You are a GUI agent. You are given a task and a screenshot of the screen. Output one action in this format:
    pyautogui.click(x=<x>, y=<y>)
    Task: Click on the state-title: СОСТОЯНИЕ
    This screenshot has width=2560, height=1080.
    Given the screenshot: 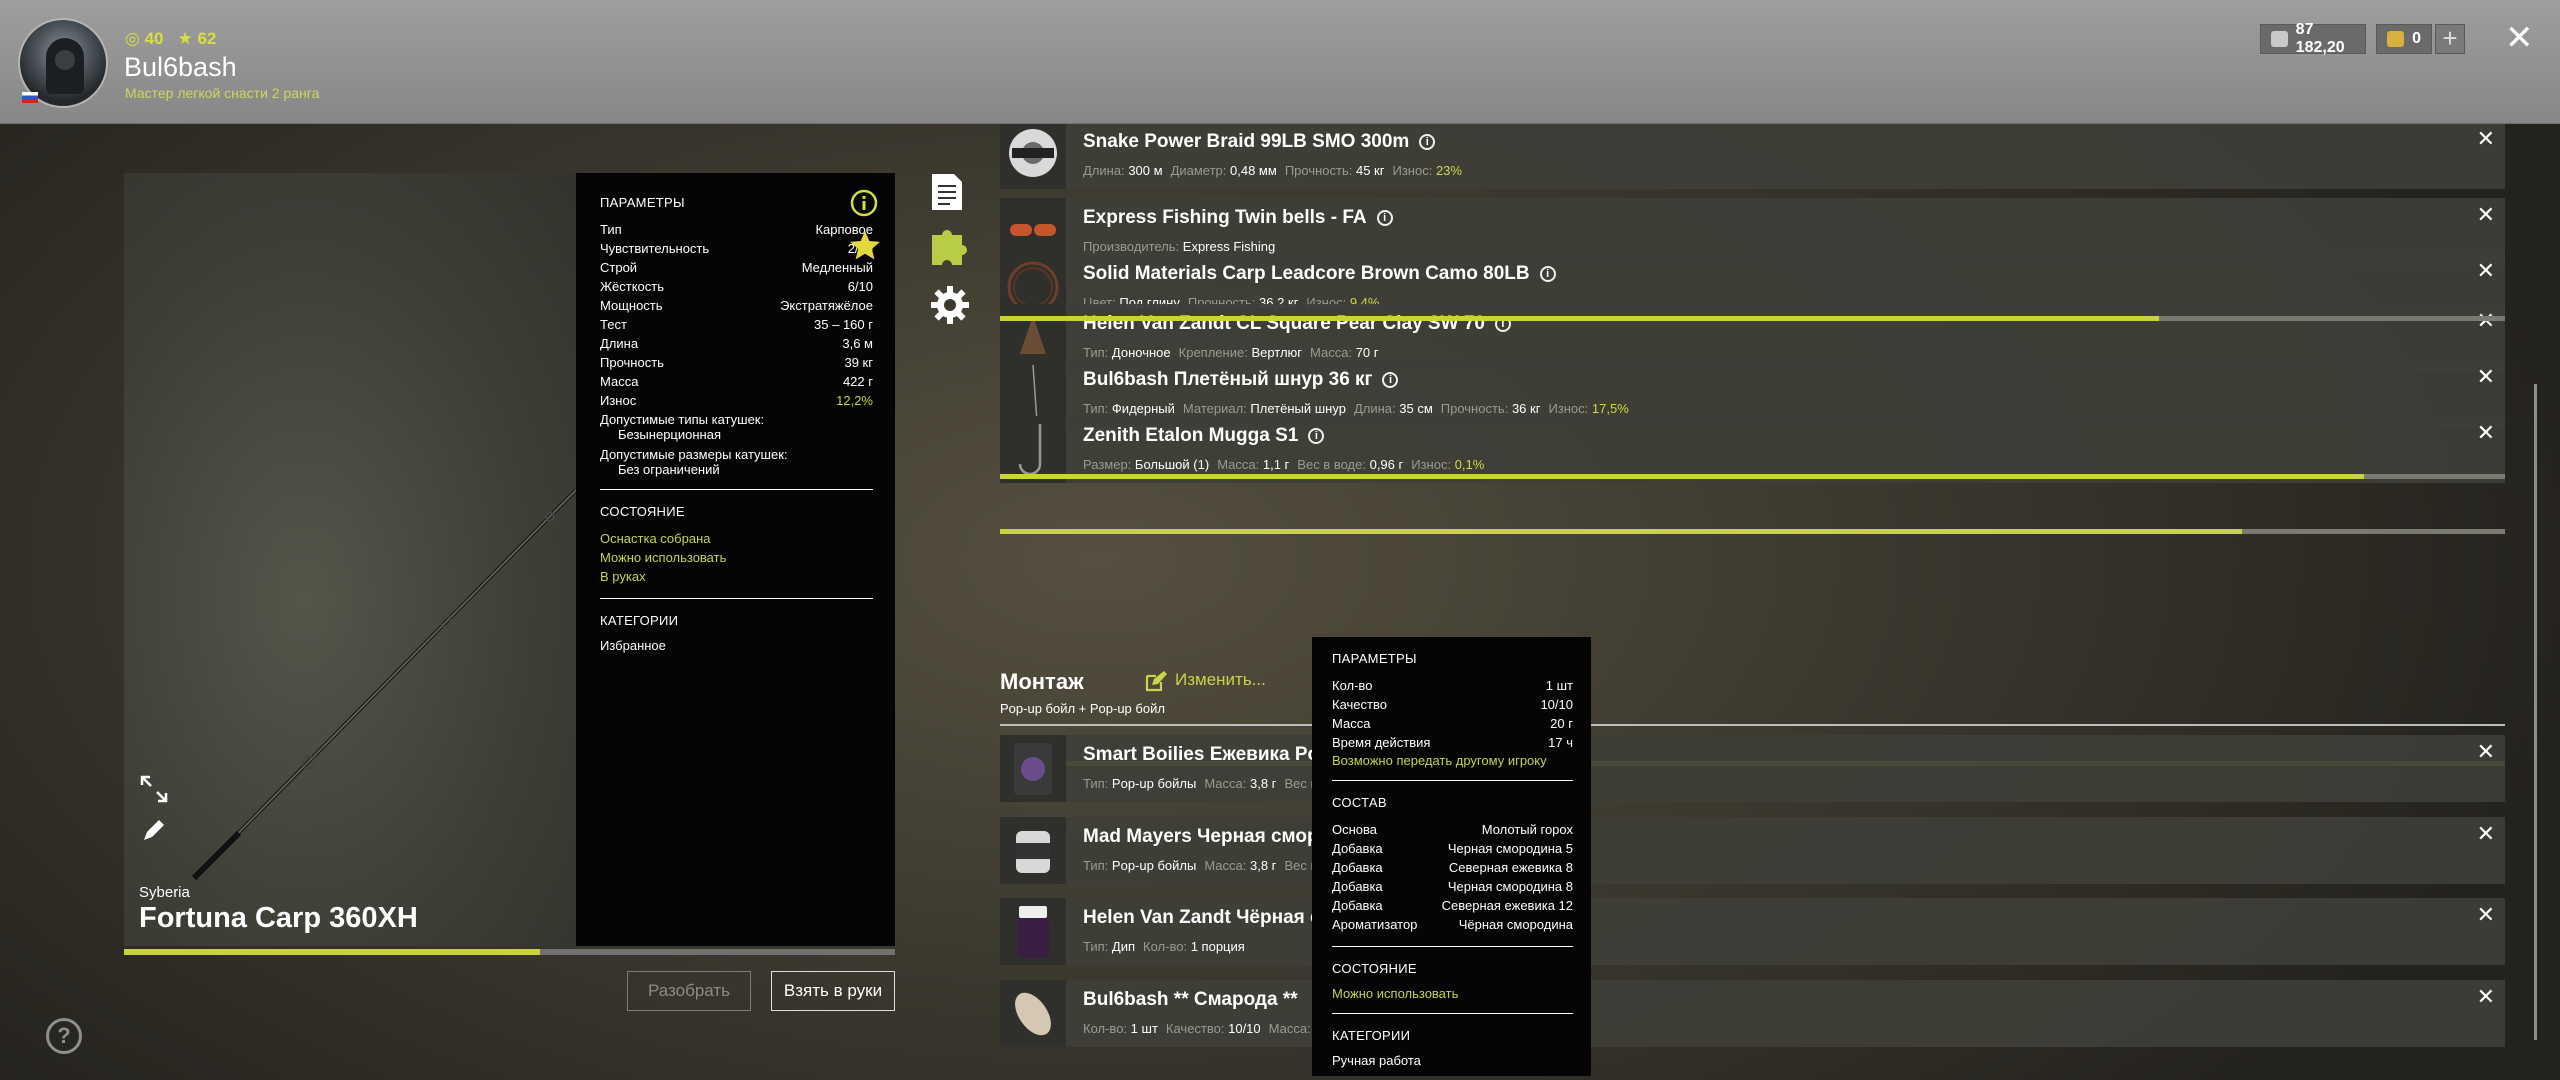 What is the action you would take?
    pyautogui.click(x=642, y=511)
    